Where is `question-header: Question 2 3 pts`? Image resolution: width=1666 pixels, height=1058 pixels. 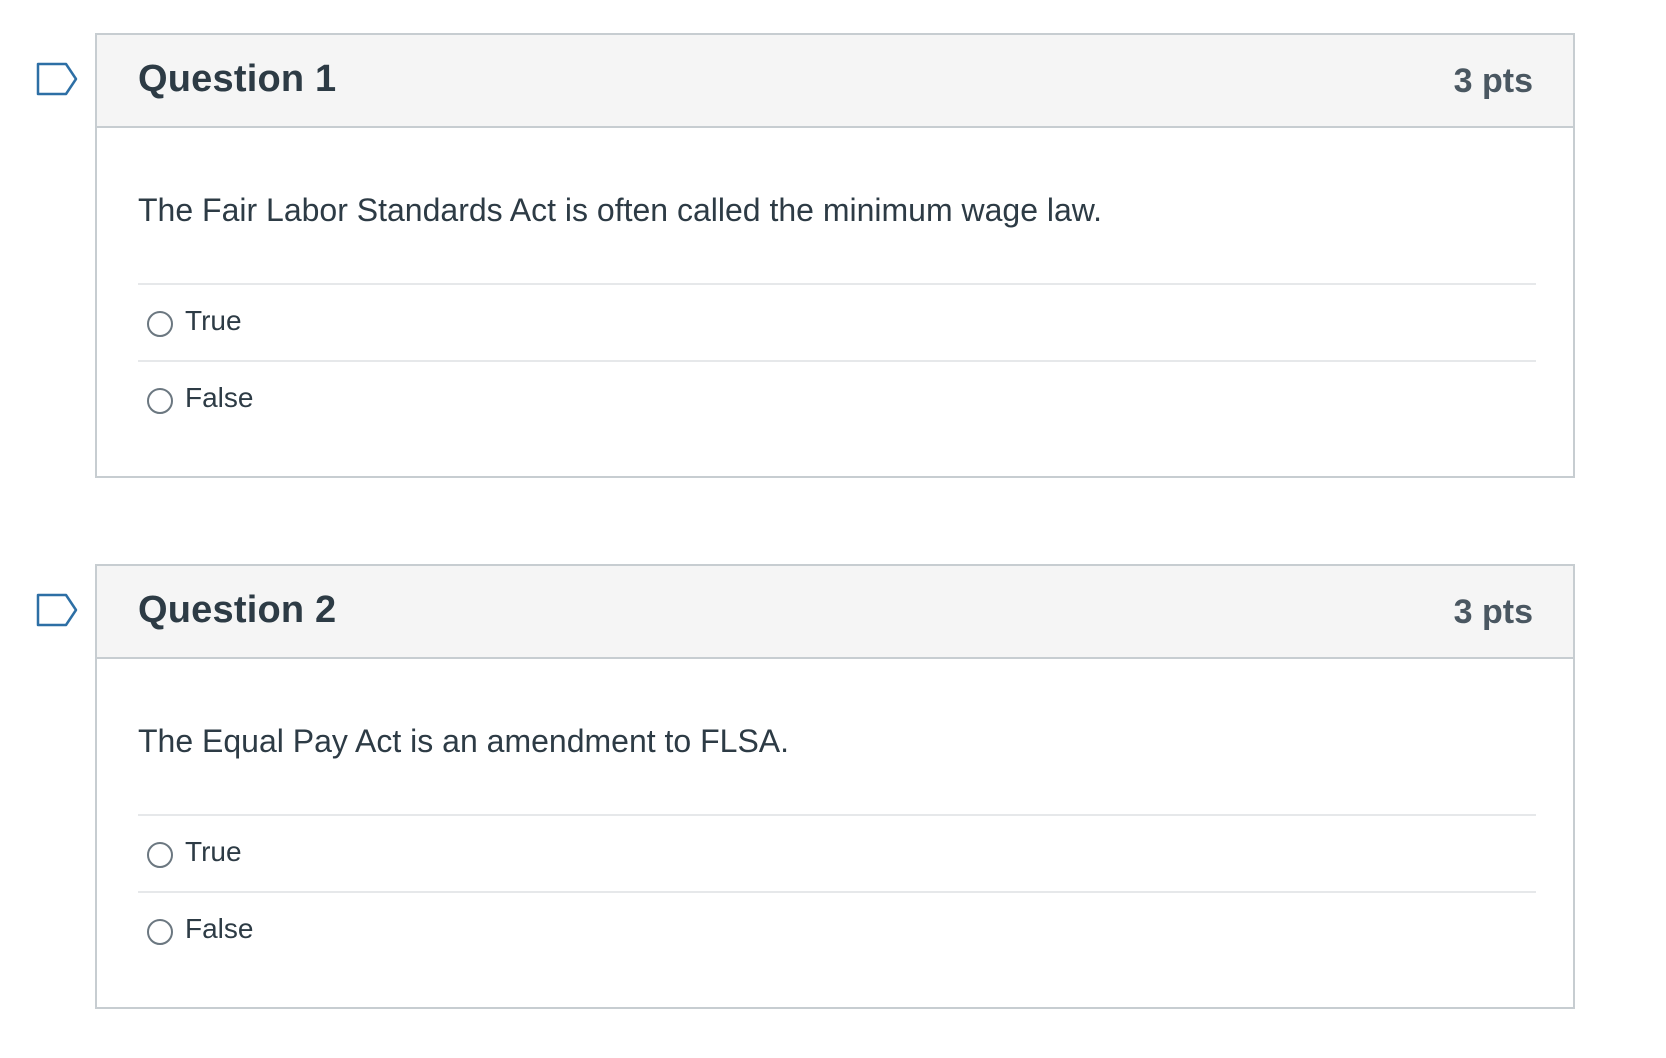 question-header: Question 2 3 pts is located at coordinates (835, 612).